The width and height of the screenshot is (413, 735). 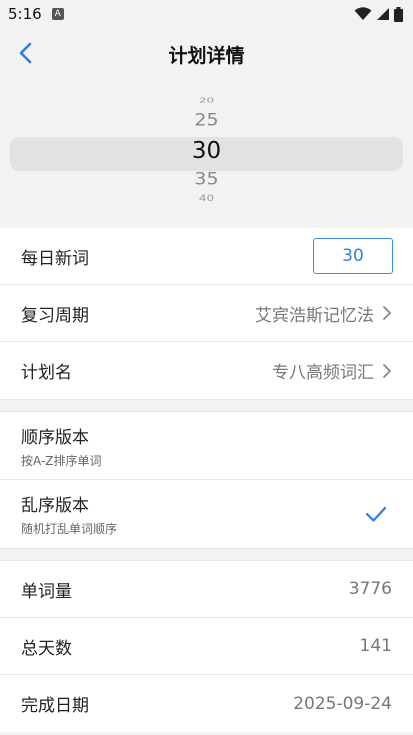 I want to click on app-notification-icon: A, so click(x=57, y=14).